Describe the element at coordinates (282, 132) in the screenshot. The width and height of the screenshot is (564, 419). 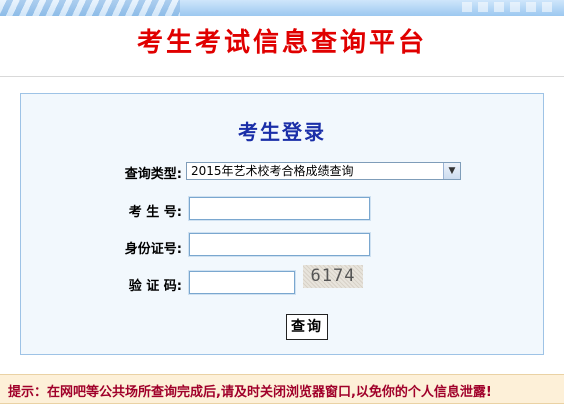
I see `login-heading: 考生登录` at that location.